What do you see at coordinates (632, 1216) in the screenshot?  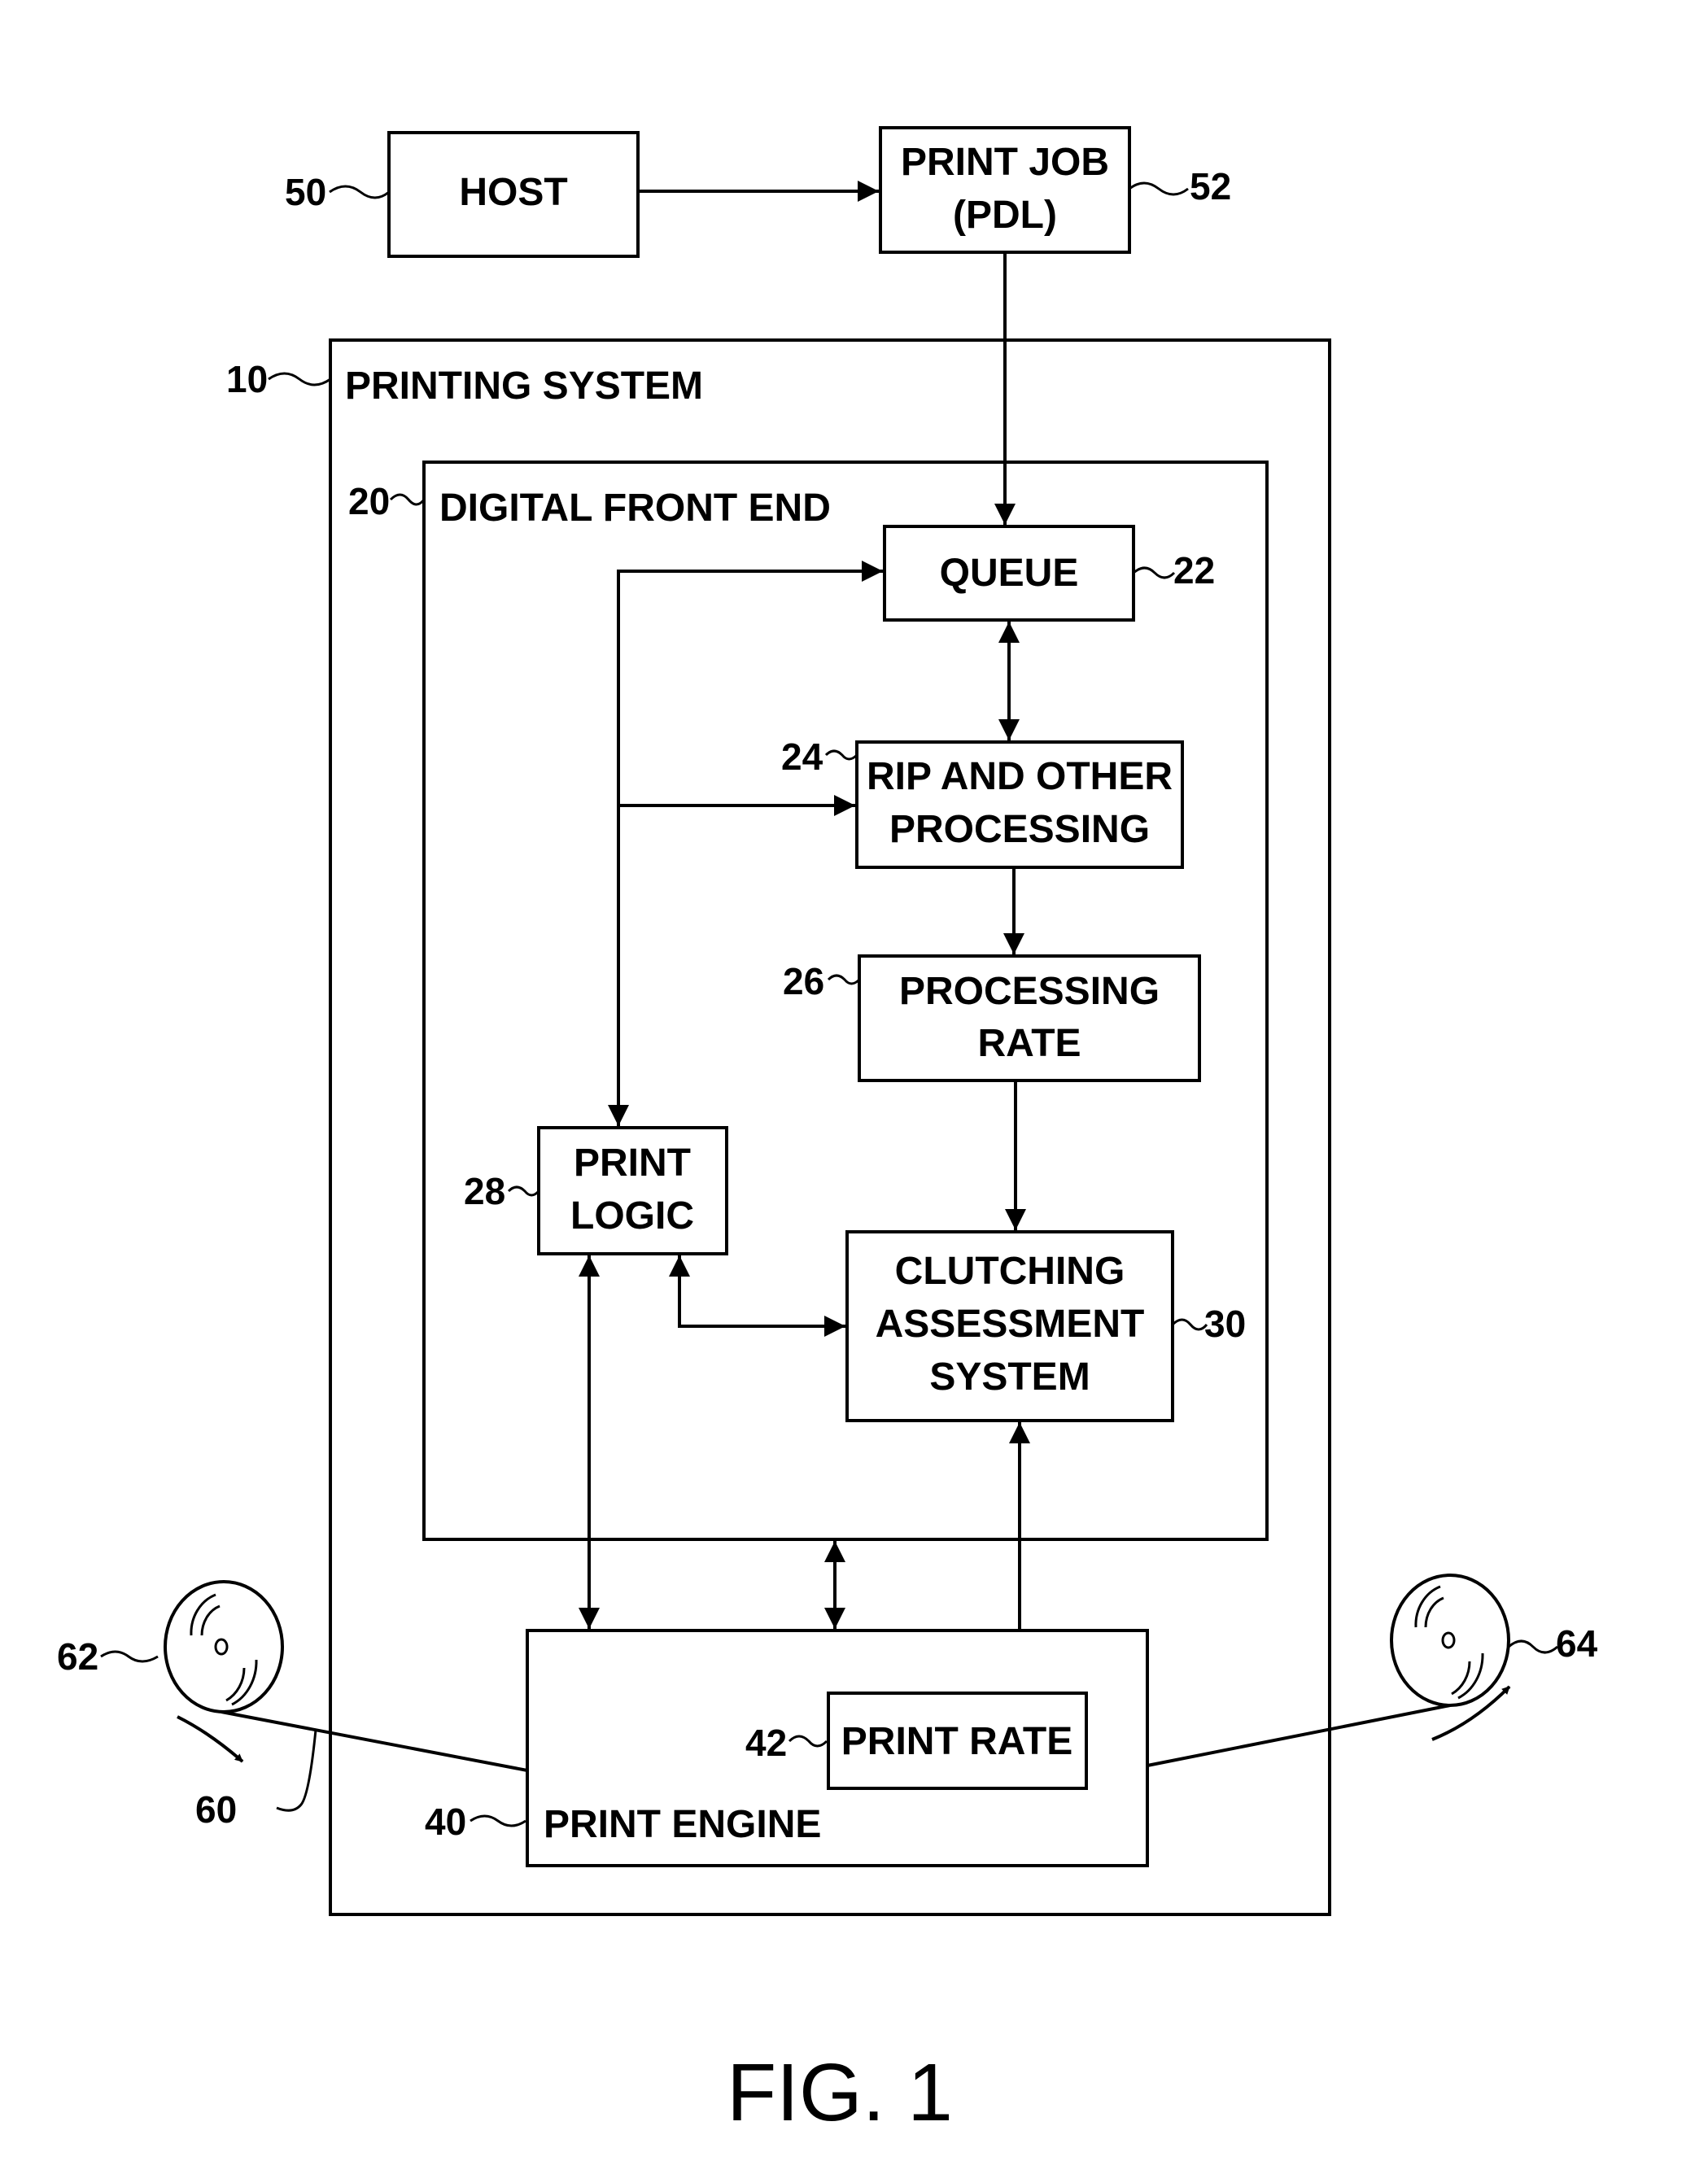 I see `print-logic-label-2: LOGIC` at bounding box center [632, 1216].